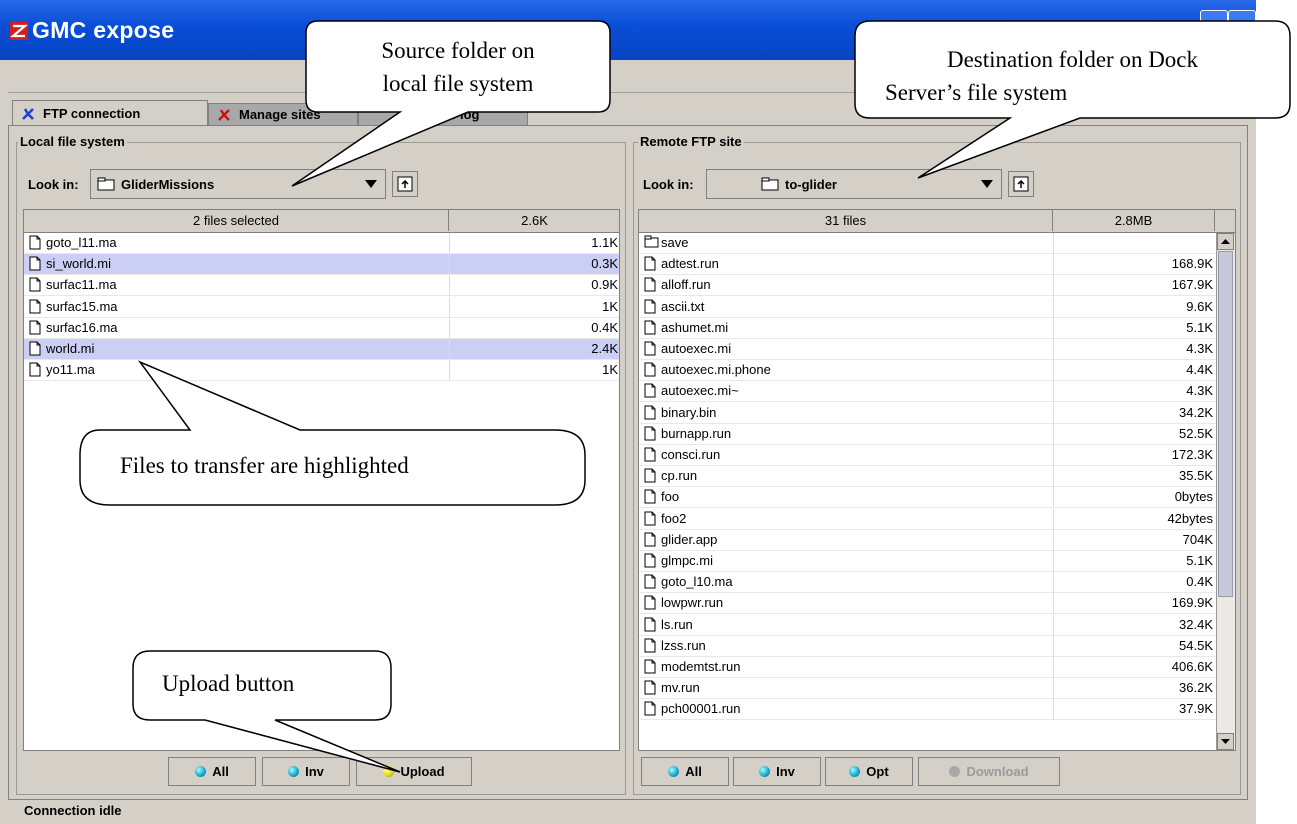 The width and height of the screenshot is (1297, 824). I want to click on callout-files-text: Files to transfer are highlighted, so click(264, 465).